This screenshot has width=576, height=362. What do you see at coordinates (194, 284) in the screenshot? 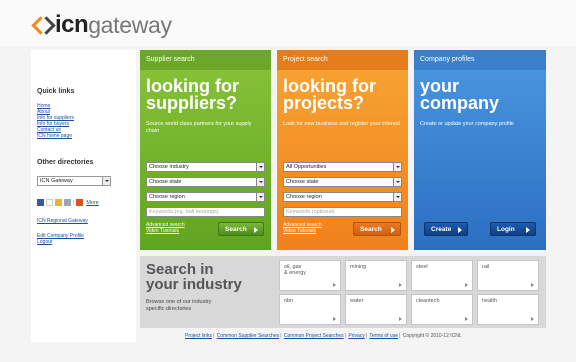
I see `industry-title-line2: your industry` at bounding box center [194, 284].